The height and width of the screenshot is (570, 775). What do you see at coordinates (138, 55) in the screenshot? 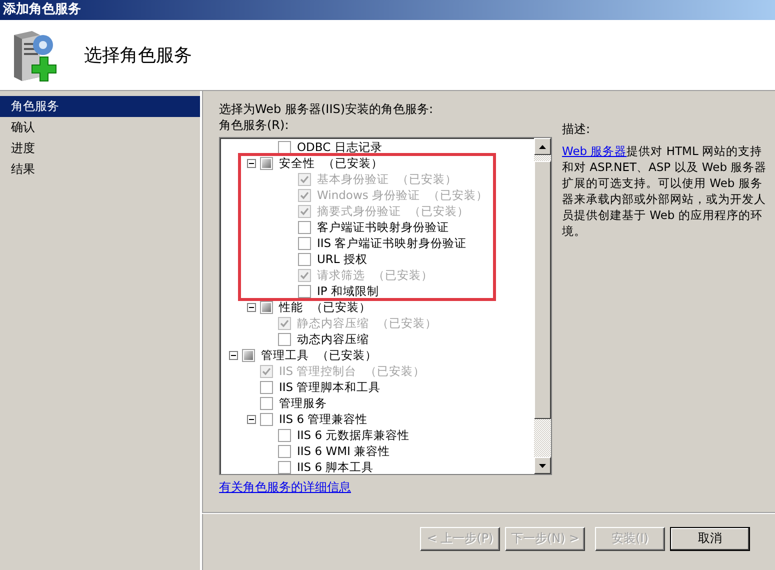
I see `page-heading: 选择角色服务` at bounding box center [138, 55].